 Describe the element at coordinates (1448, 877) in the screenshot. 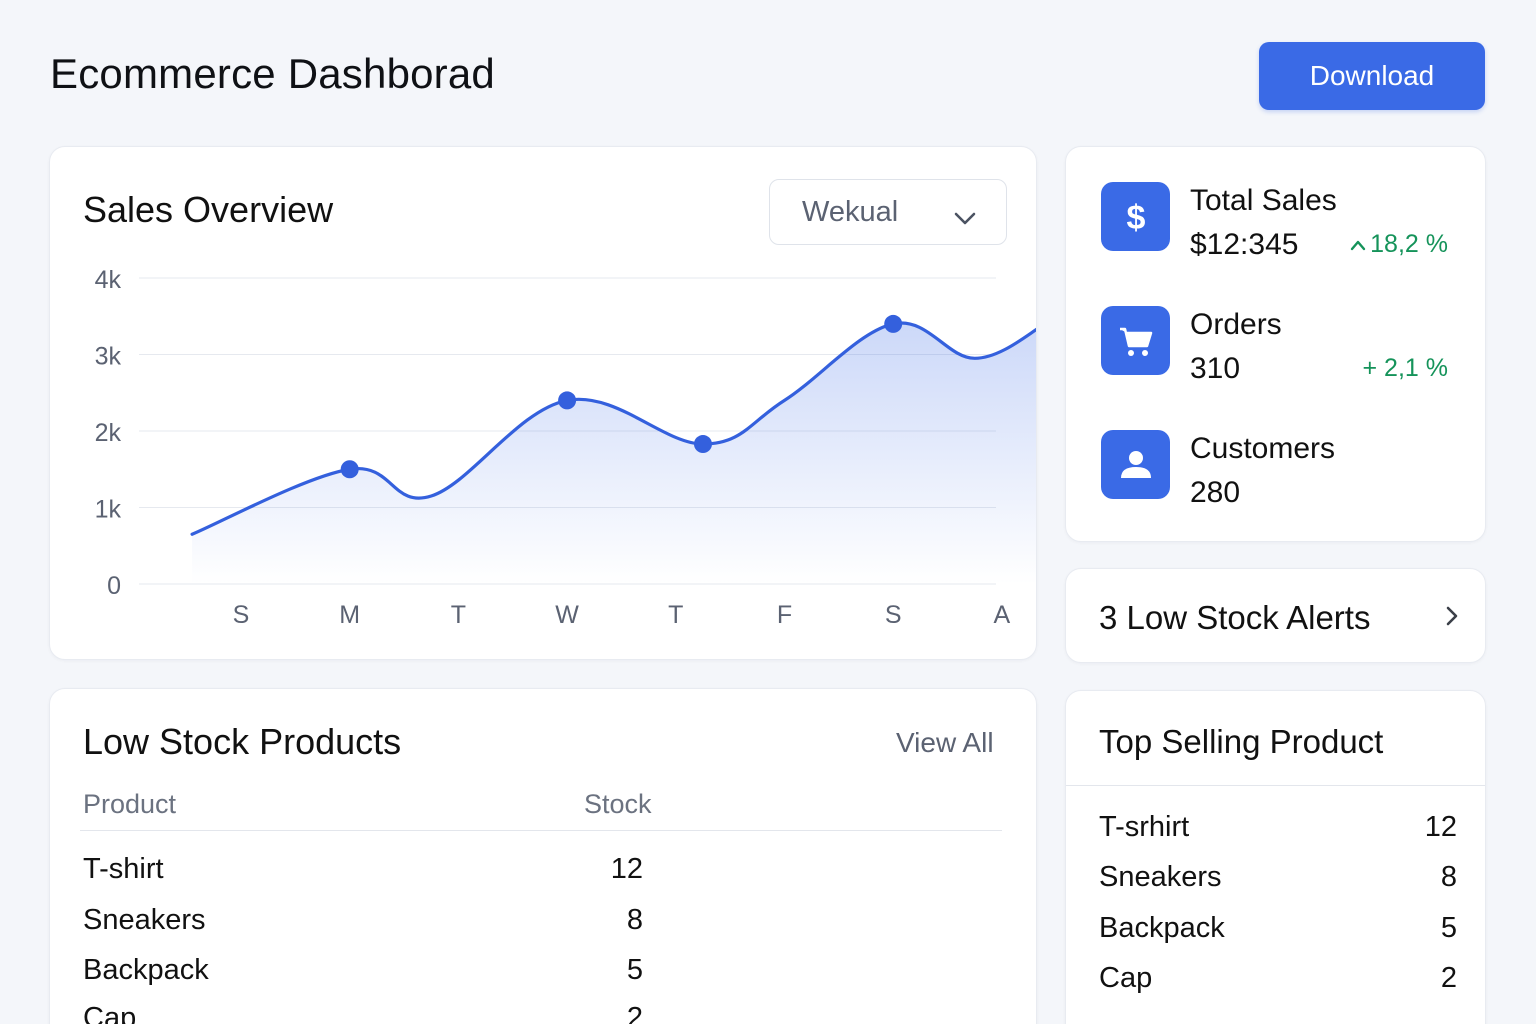

I see `product-qty: 8` at that location.